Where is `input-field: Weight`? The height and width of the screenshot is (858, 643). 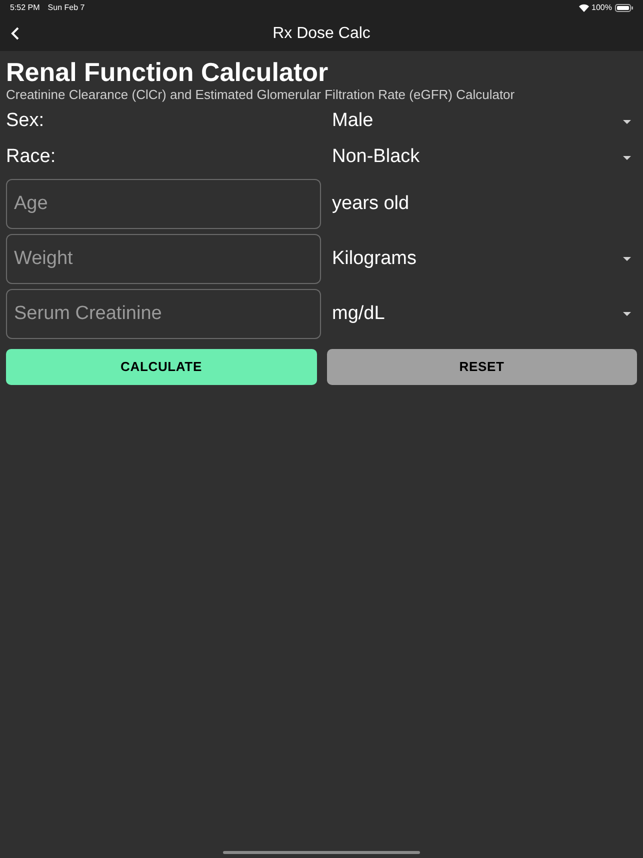
input-field: Weight is located at coordinates (163, 259).